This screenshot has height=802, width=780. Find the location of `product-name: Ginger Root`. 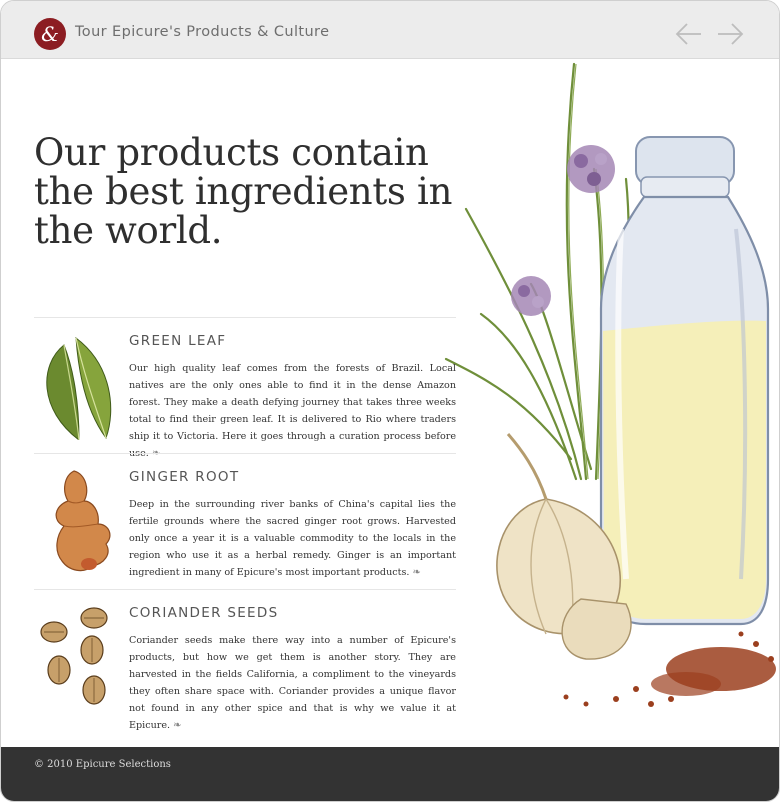

product-name: Ginger Root is located at coordinates (184, 477).